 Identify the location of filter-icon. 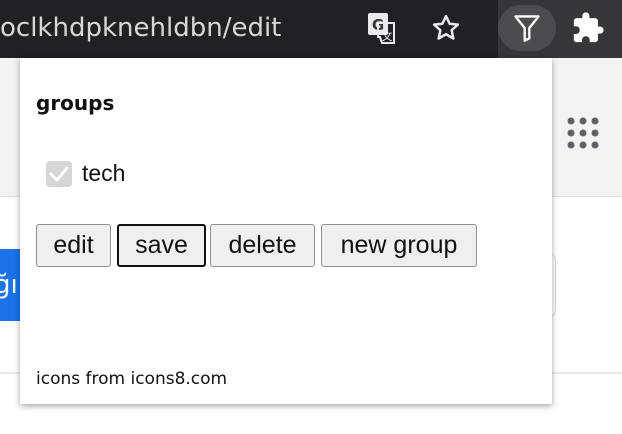
(527, 28).